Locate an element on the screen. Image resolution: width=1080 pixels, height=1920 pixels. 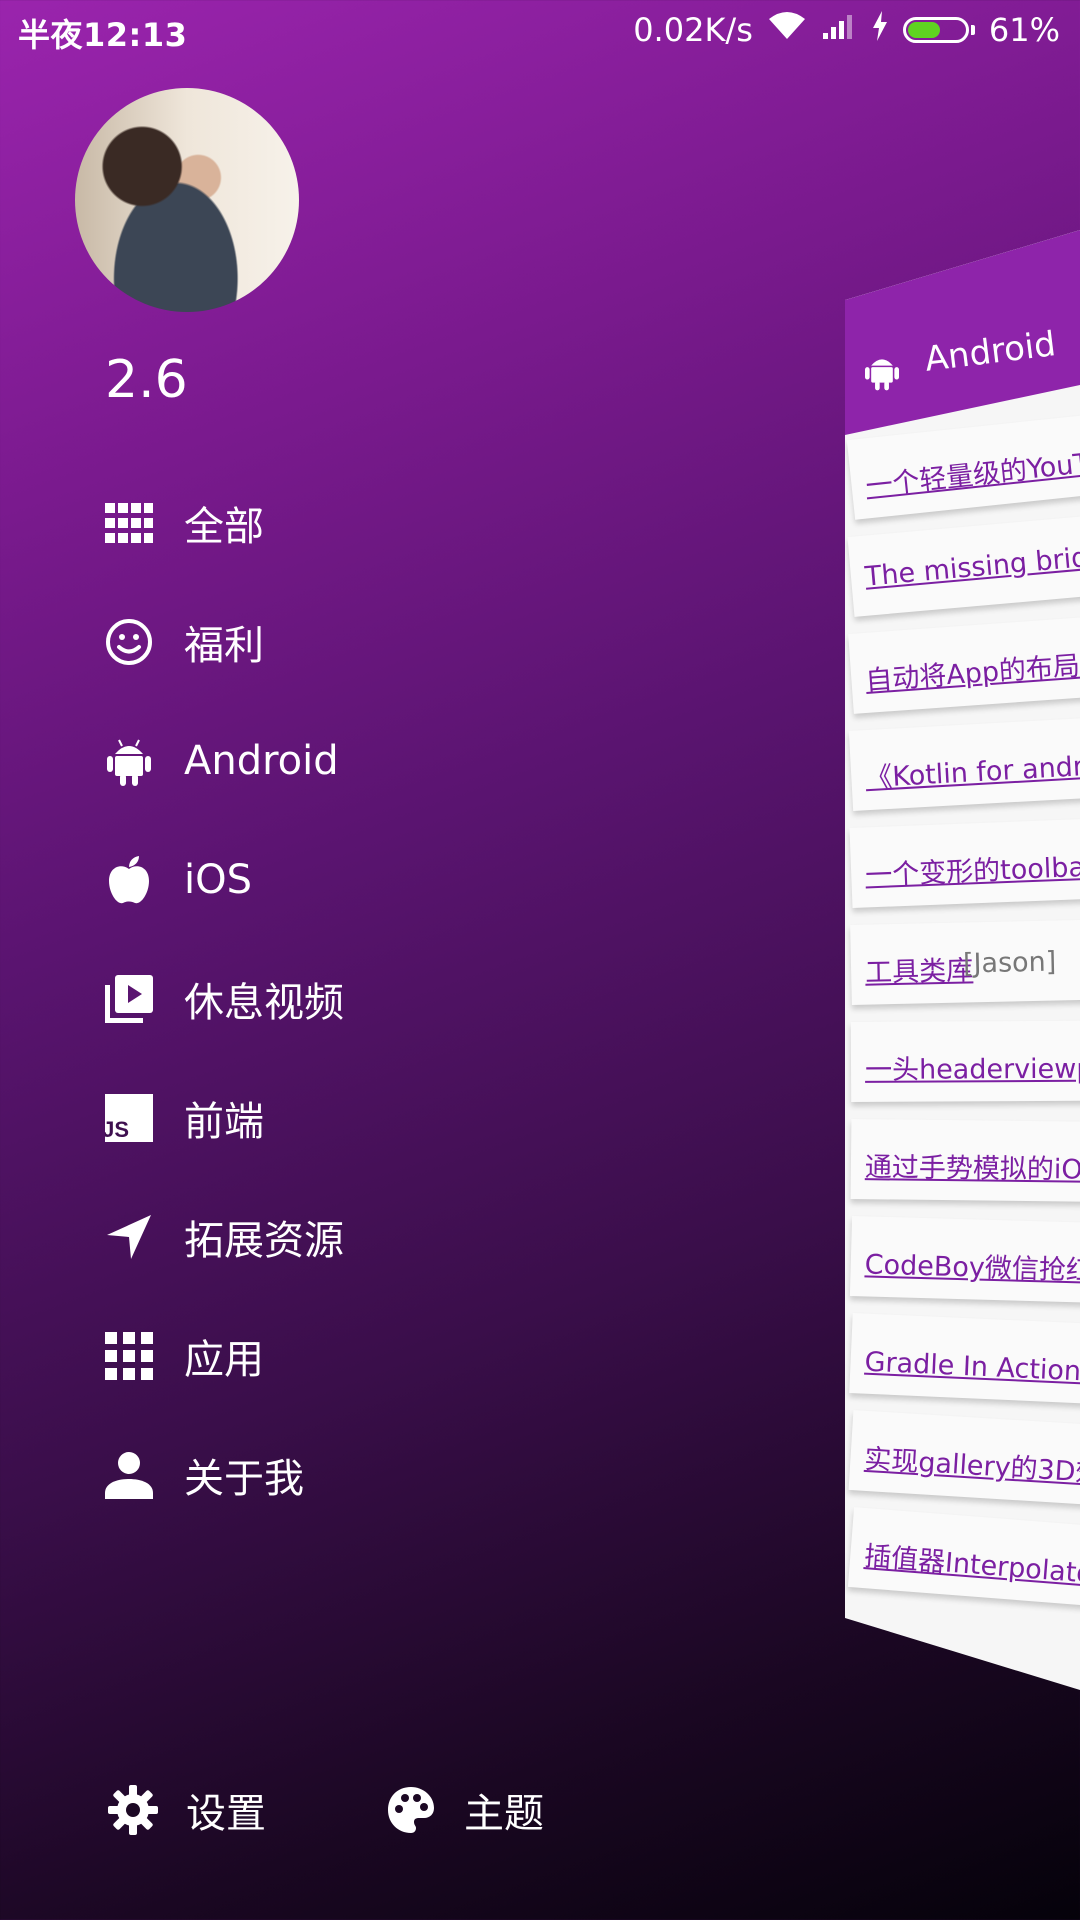
menu-item-android: Android is located at coordinates (221, 761).